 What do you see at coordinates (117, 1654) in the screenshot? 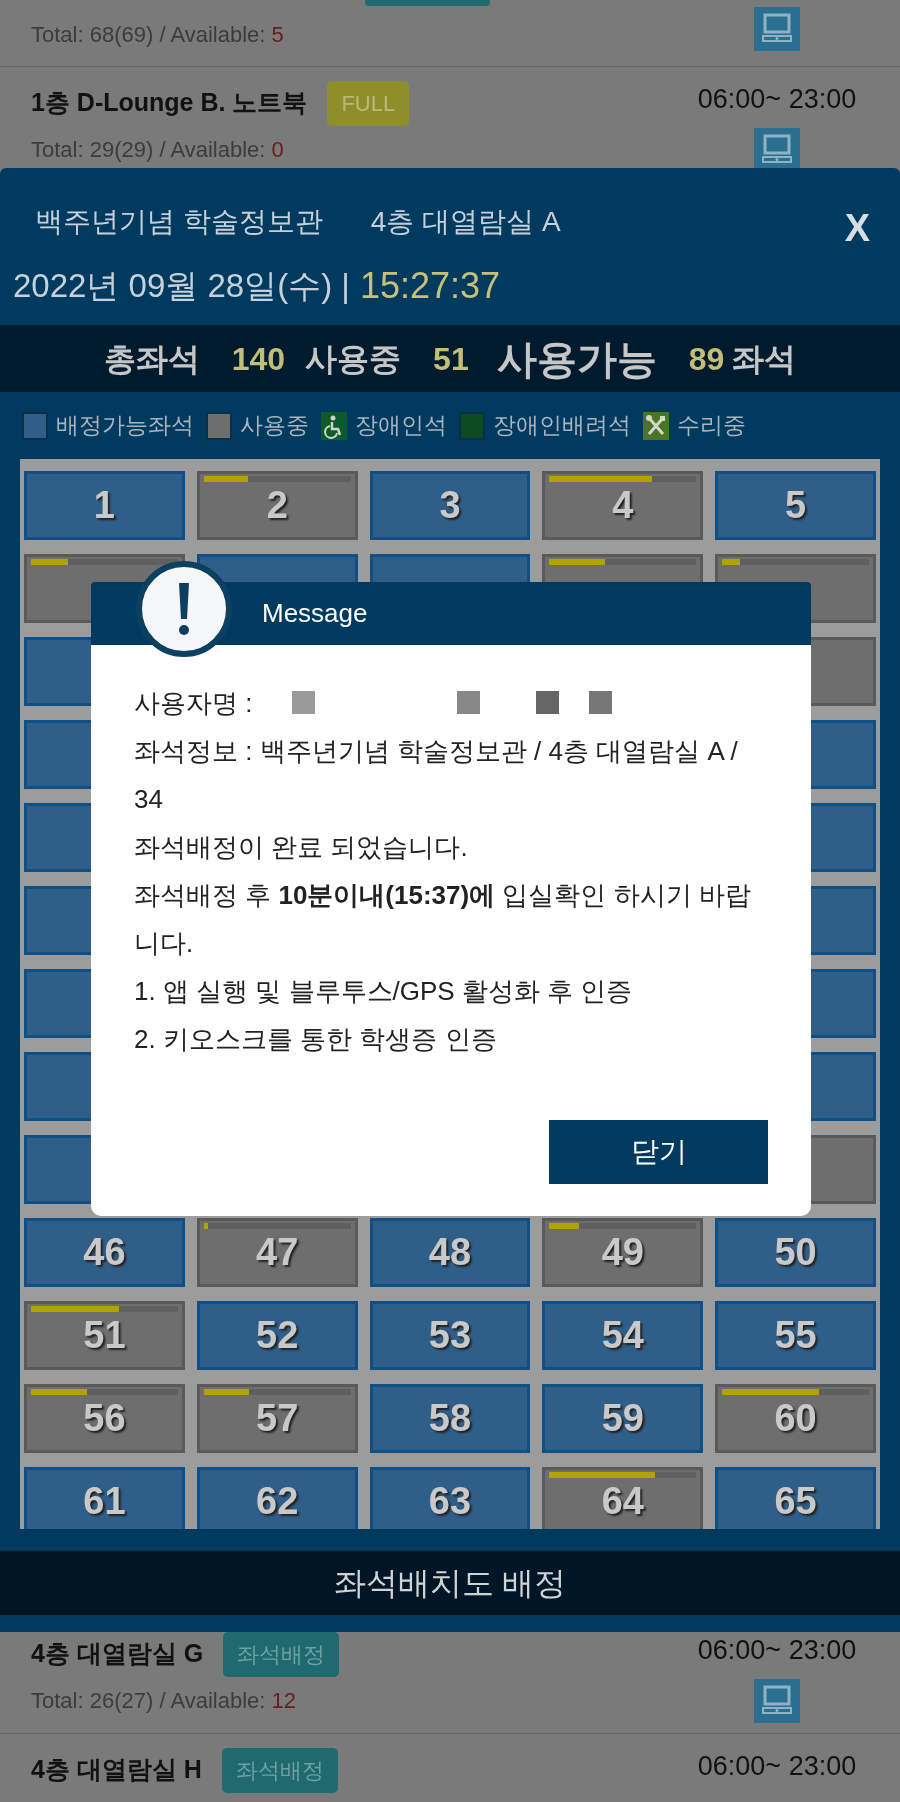
I see `room-title: 4층 대열람실 G` at bounding box center [117, 1654].